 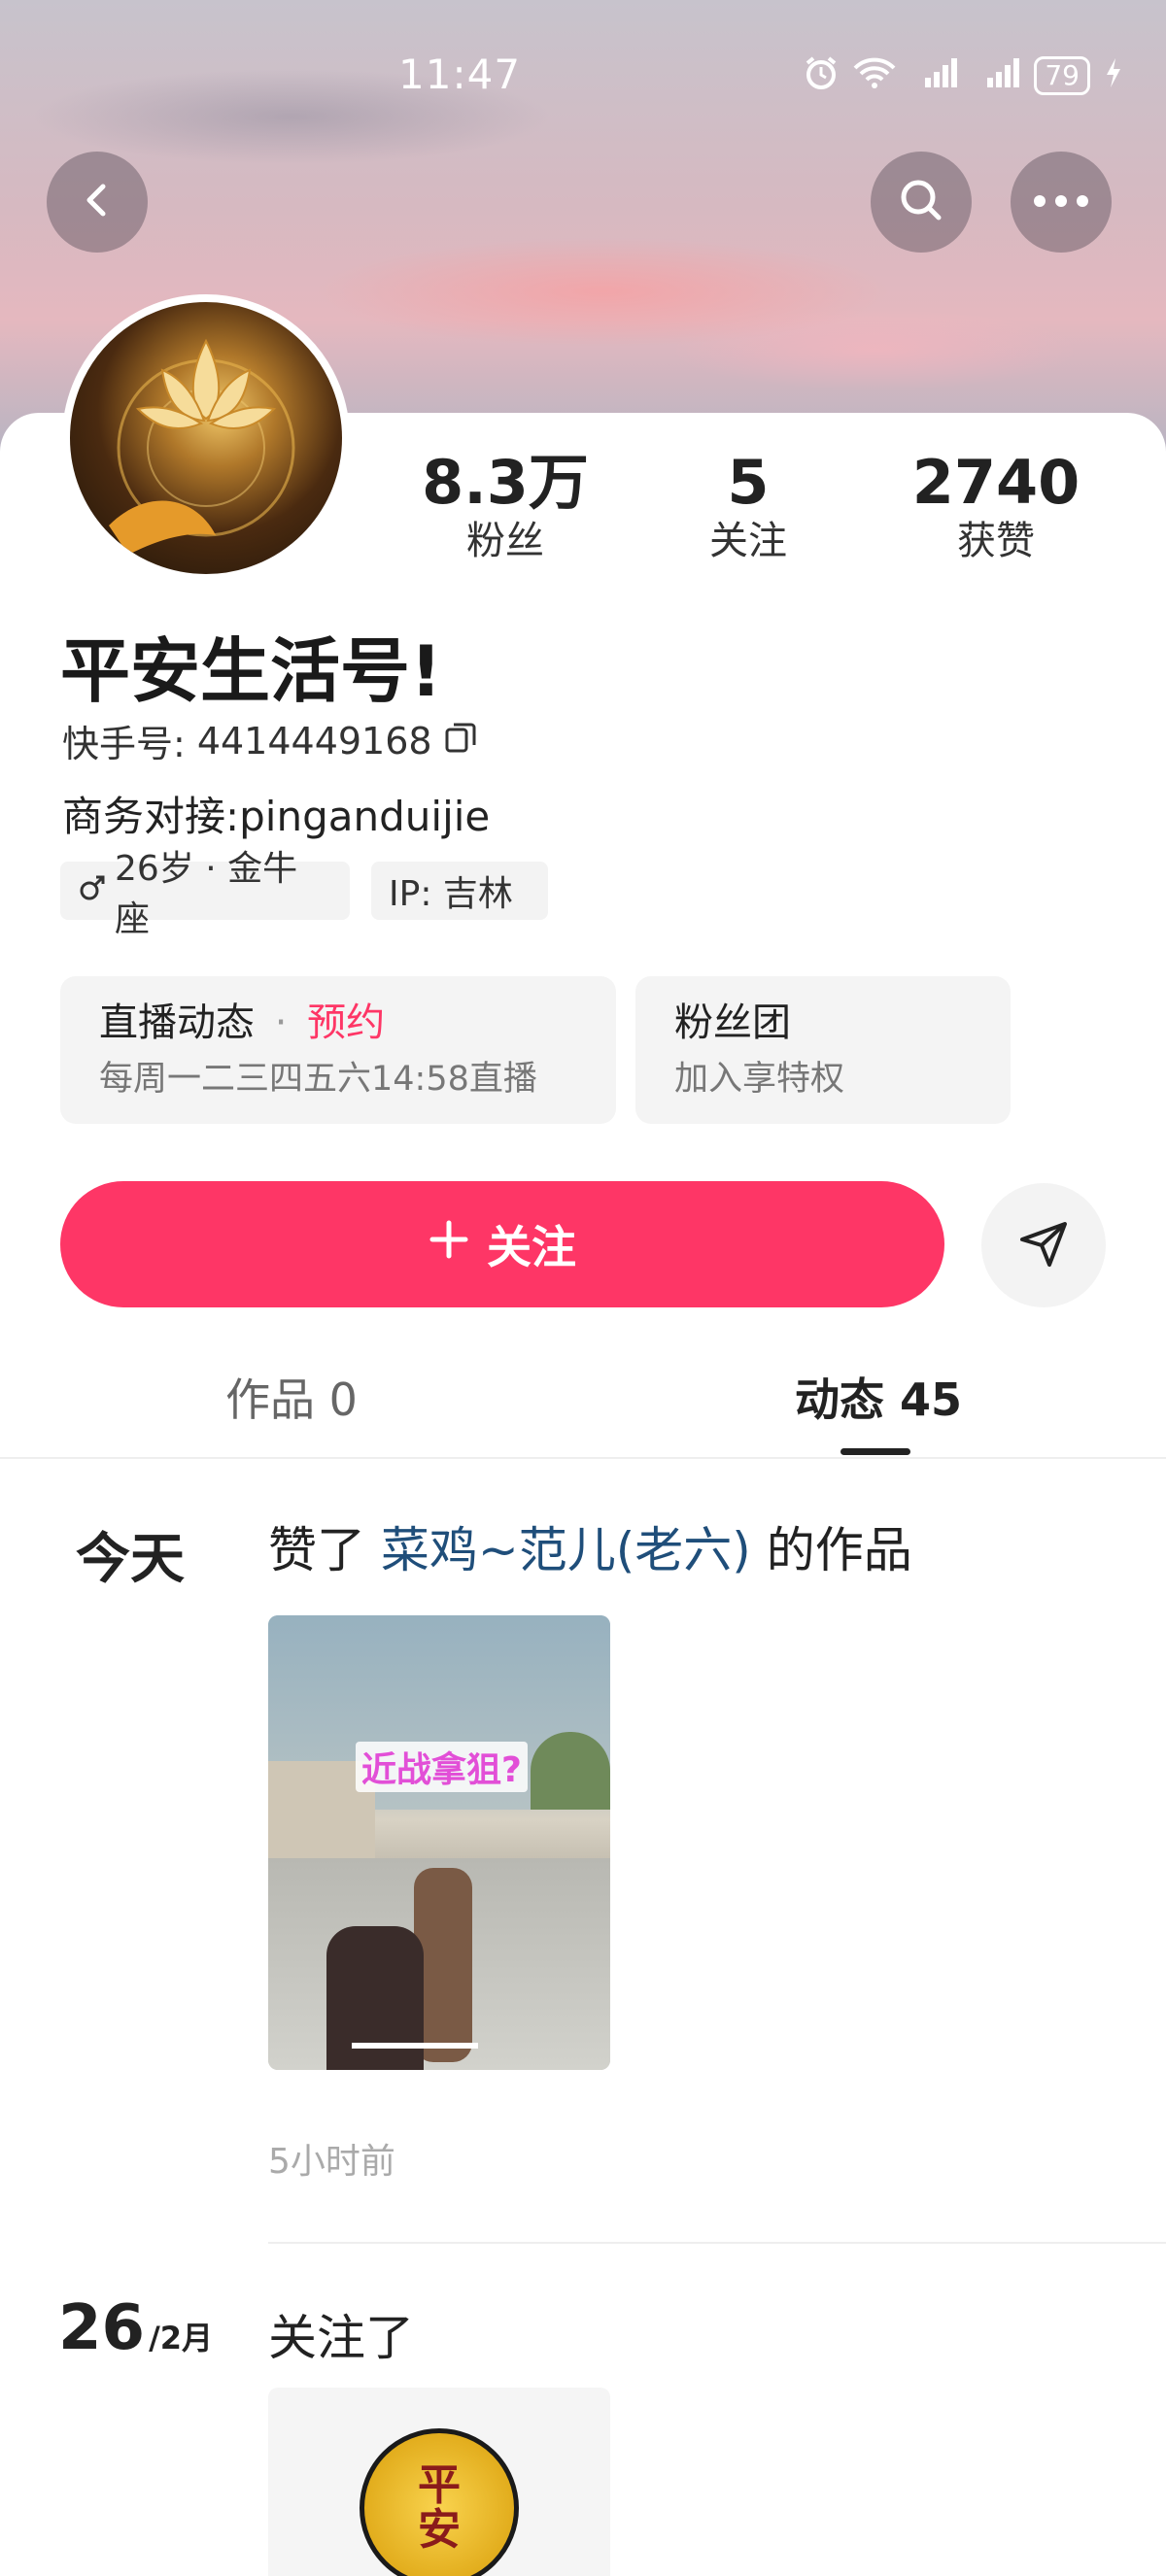 I want to click on chevron-left-icon, so click(x=97, y=202).